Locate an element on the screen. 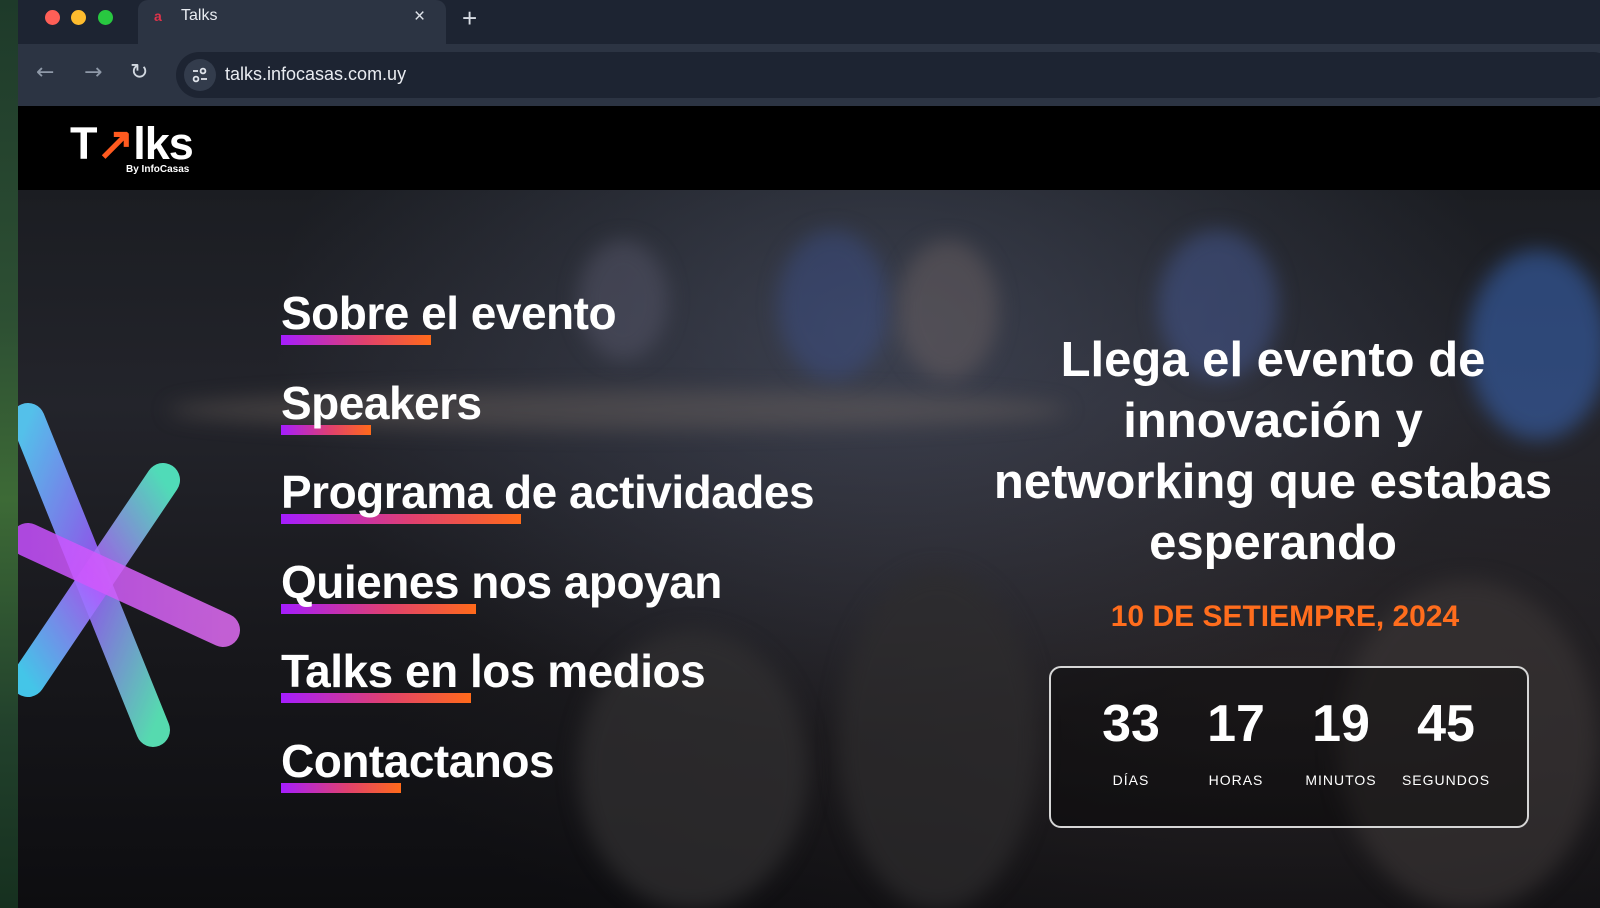  logo-arrow-icon: ↗ is located at coordinates (115, 143).